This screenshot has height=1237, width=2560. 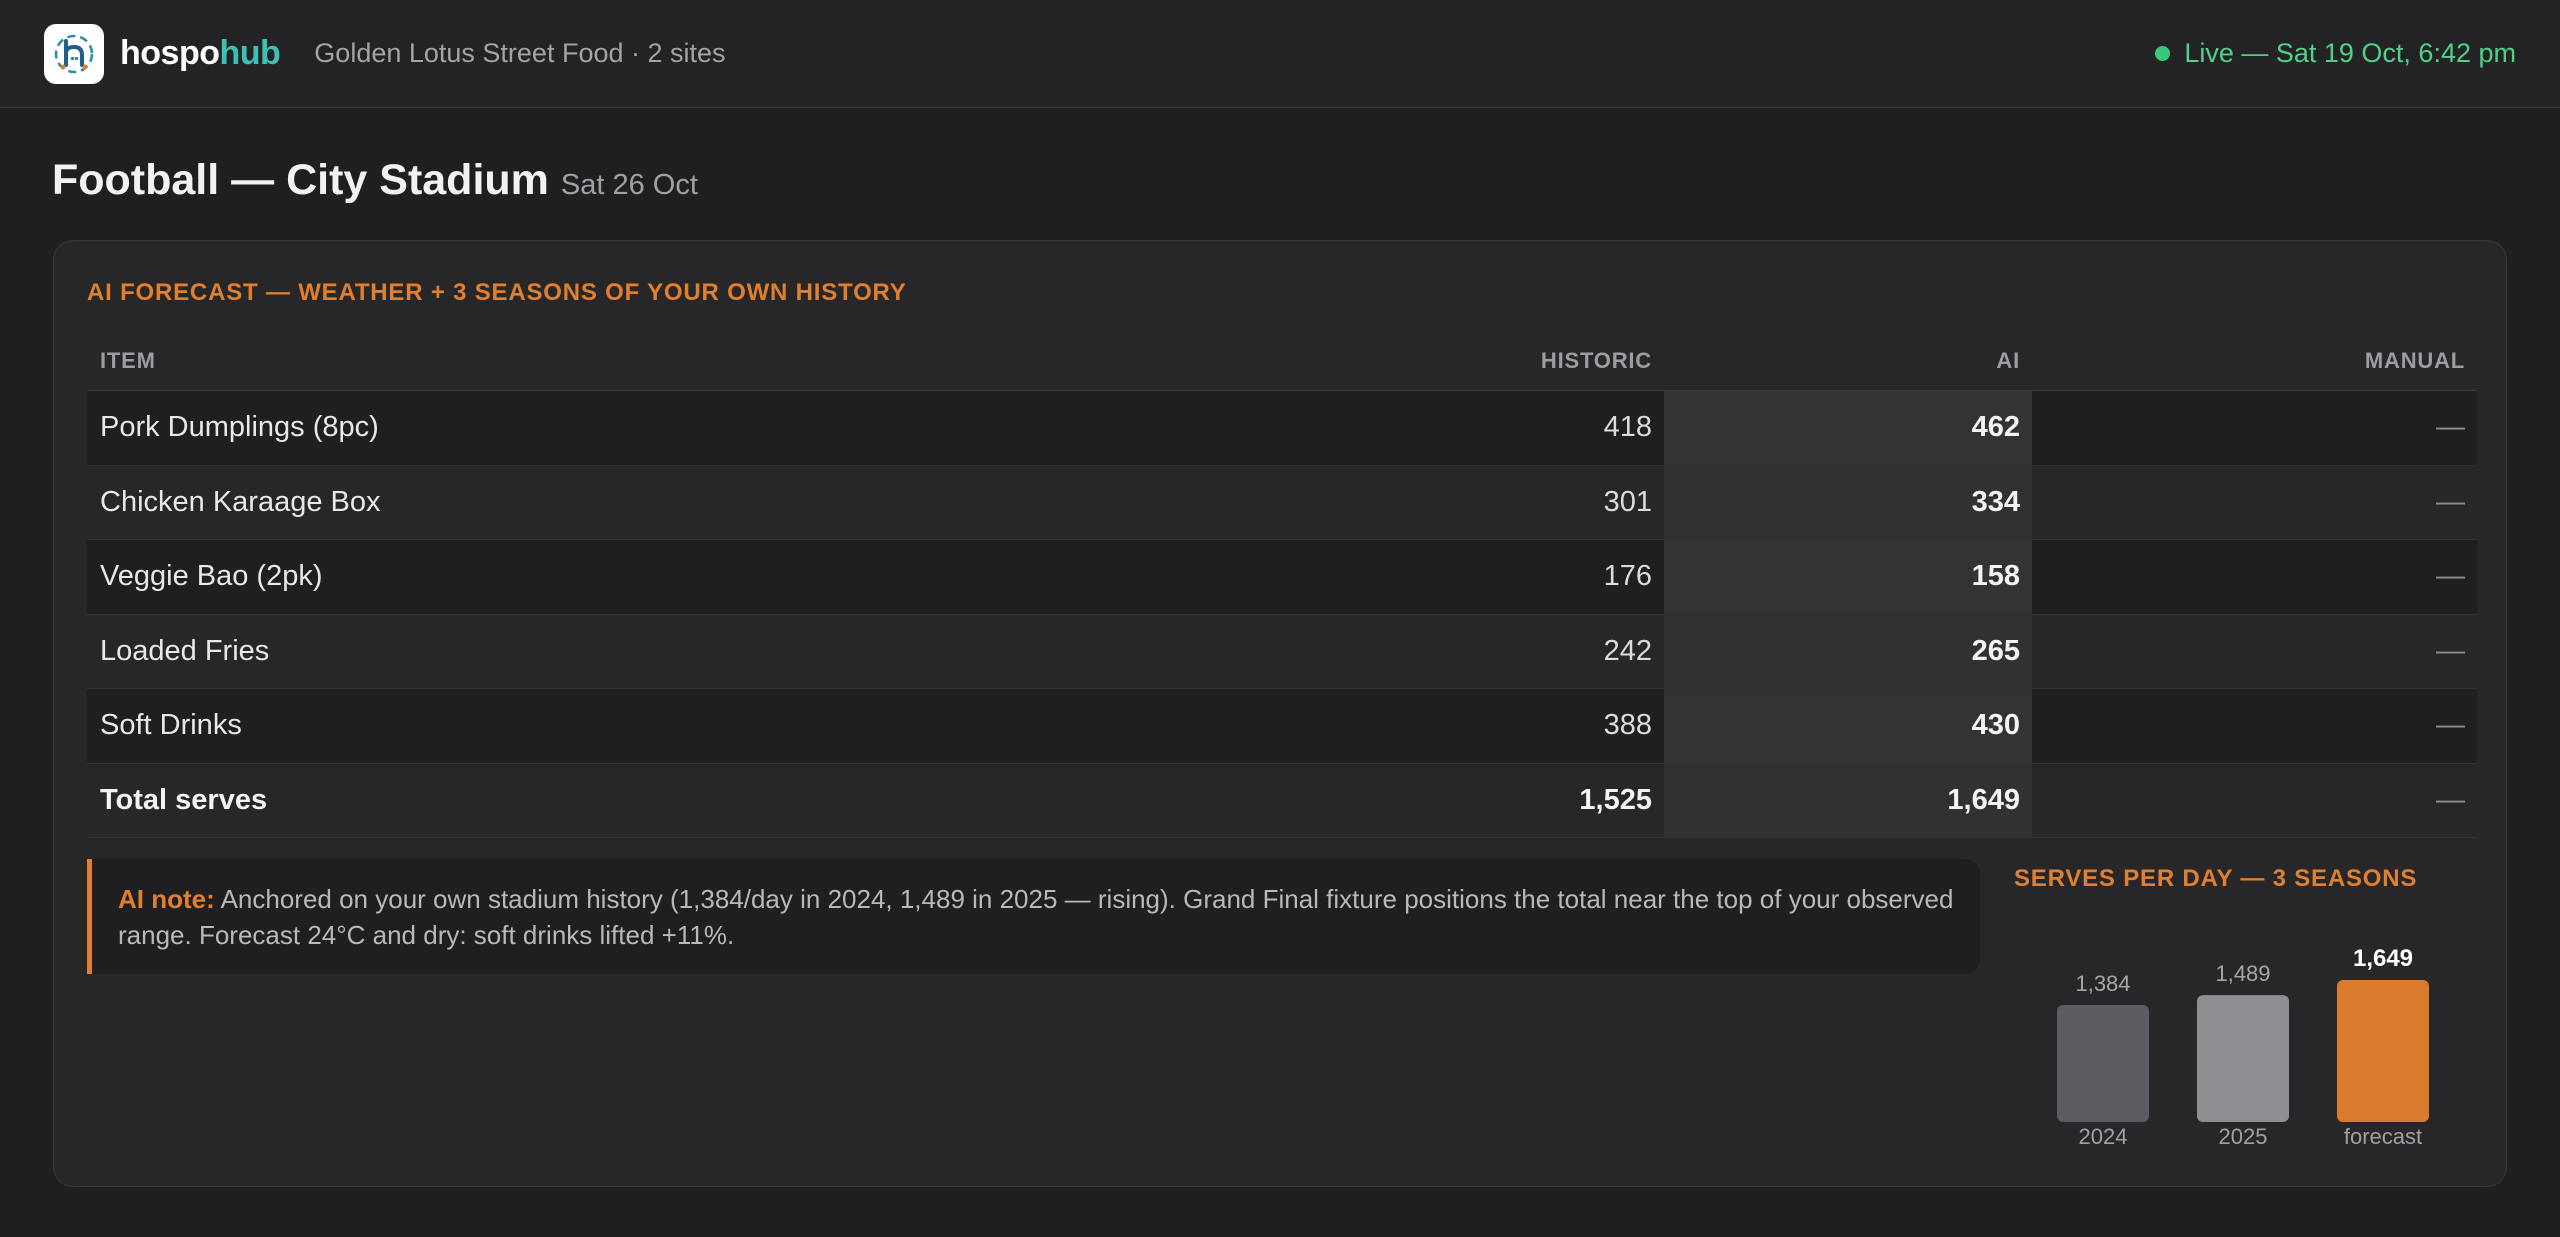 I want to click on row-item: Loaded Fries, so click(x=185, y=650).